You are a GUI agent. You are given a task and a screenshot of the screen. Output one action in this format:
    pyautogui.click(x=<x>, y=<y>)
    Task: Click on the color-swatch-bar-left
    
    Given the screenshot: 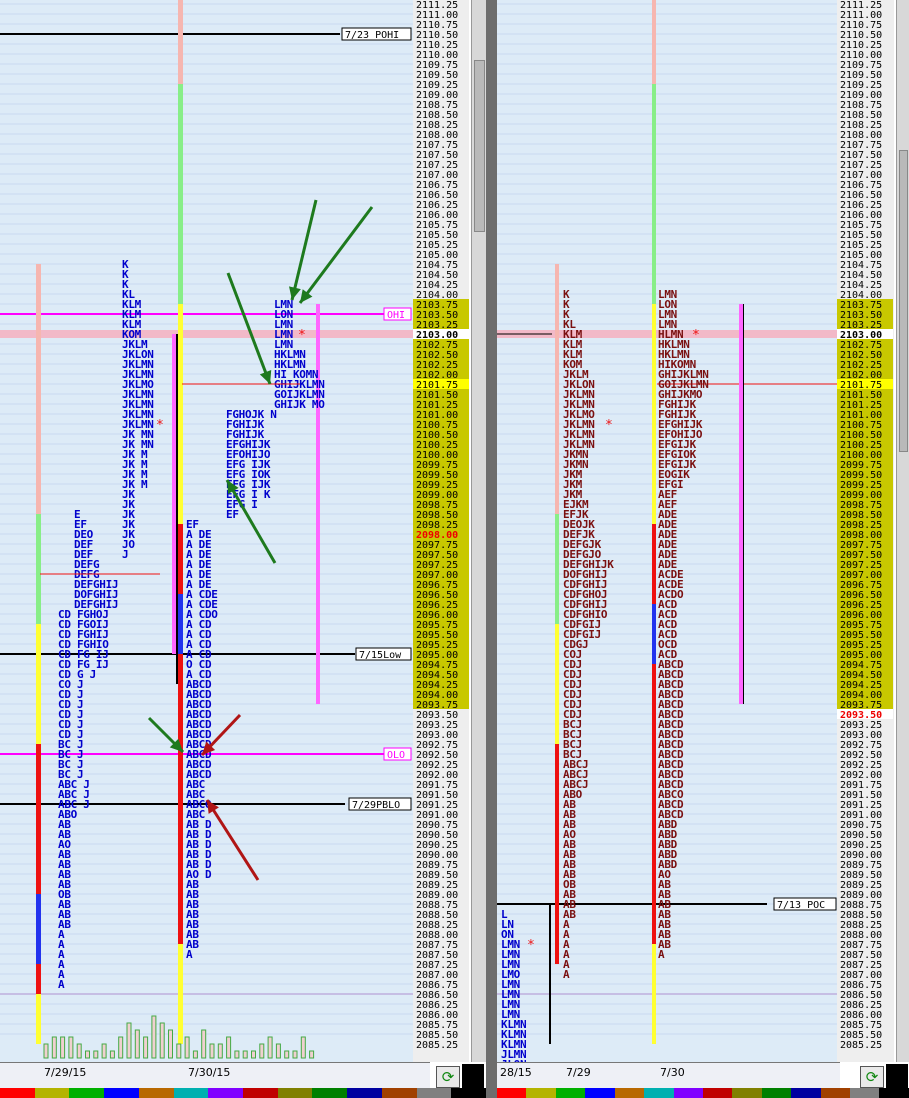 What is the action you would take?
    pyautogui.click(x=243, y=1093)
    